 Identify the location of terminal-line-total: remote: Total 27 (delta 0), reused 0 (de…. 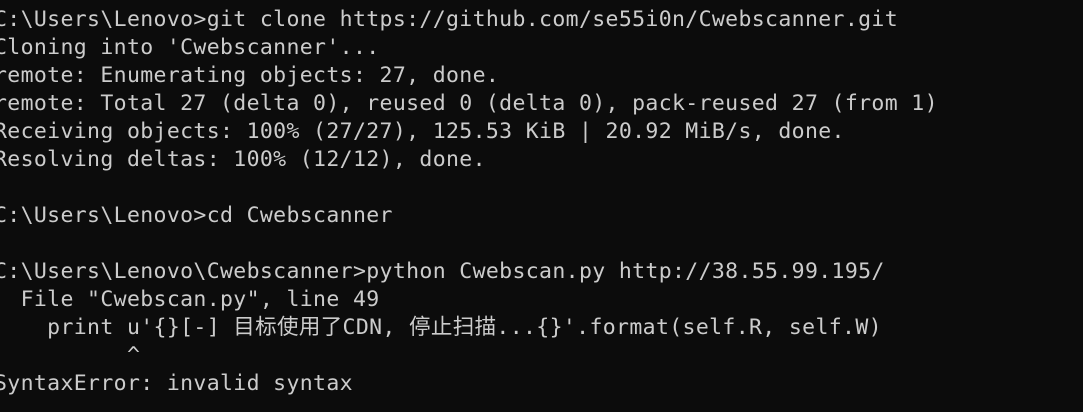
(469, 103).